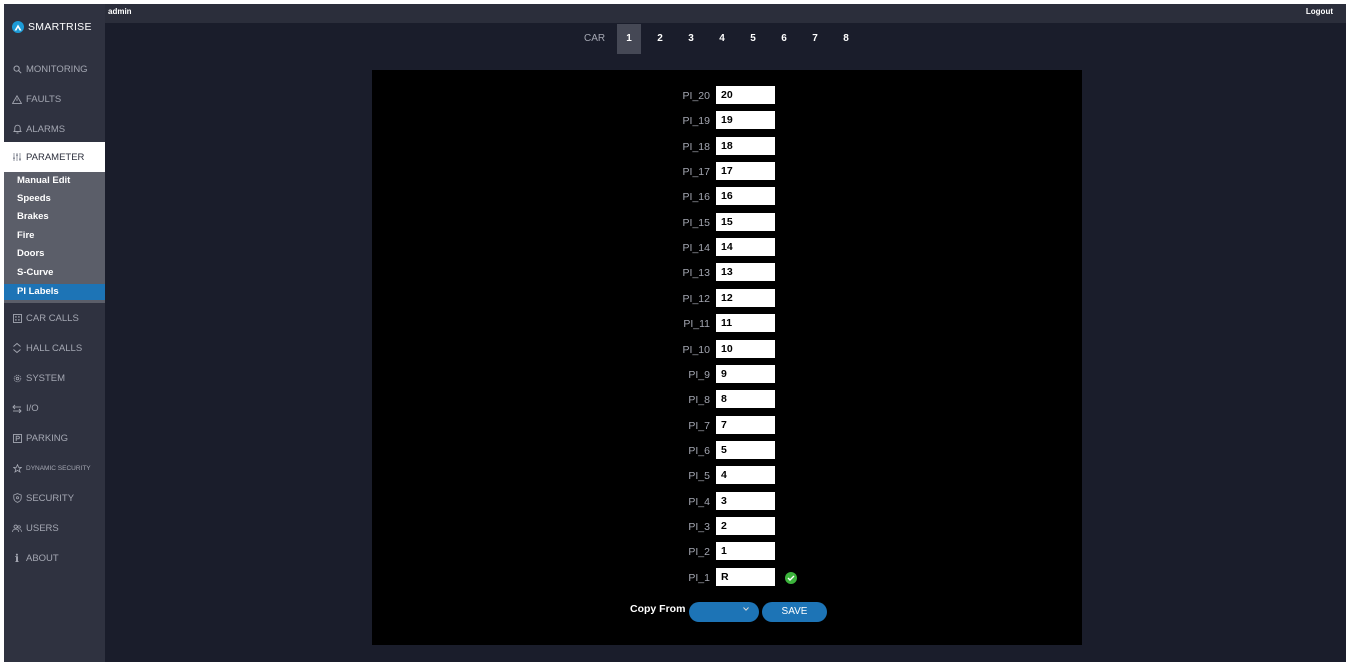  I want to click on pi-row: PI_8 8, so click(727, 400).